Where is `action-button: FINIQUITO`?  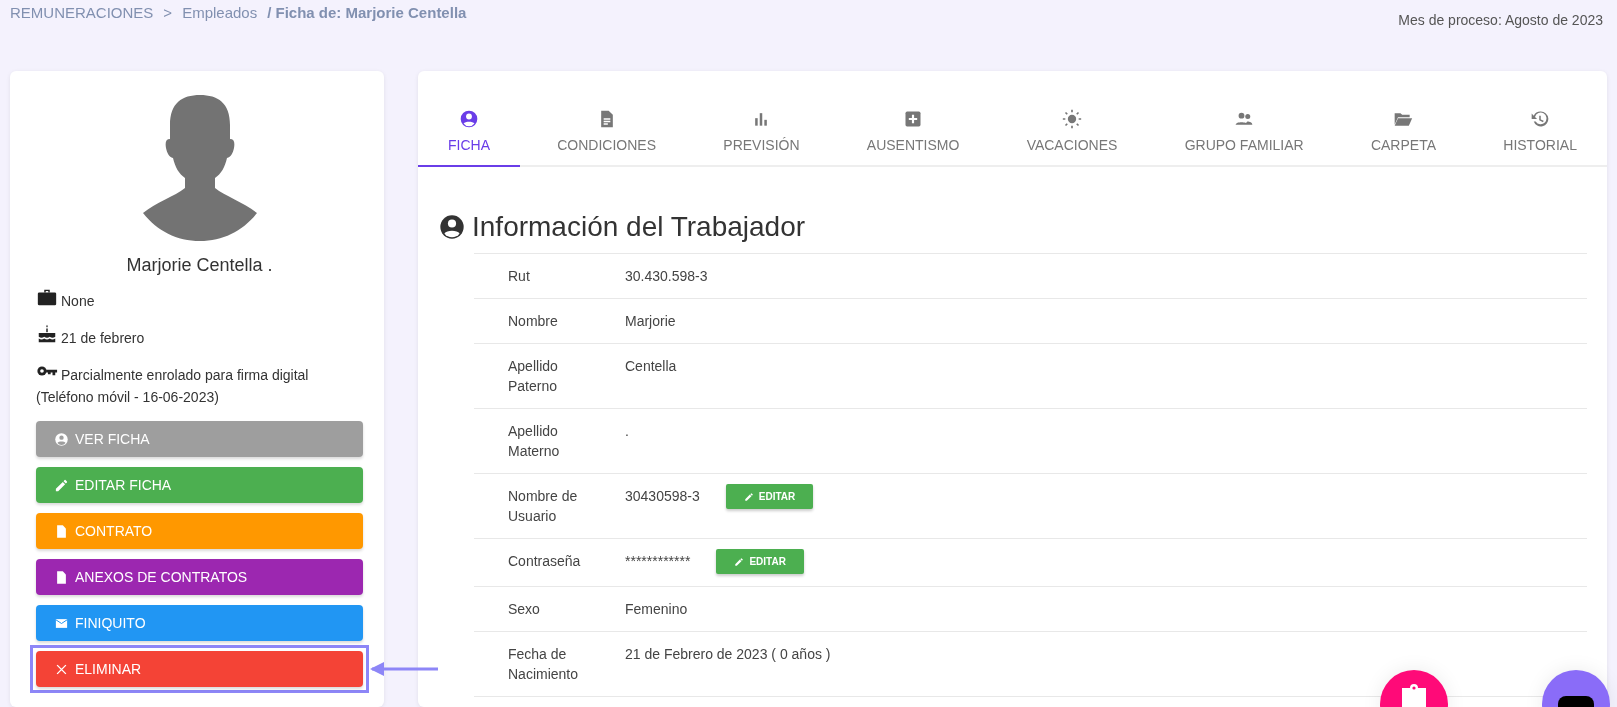 action-button: FINIQUITO is located at coordinates (199, 623).